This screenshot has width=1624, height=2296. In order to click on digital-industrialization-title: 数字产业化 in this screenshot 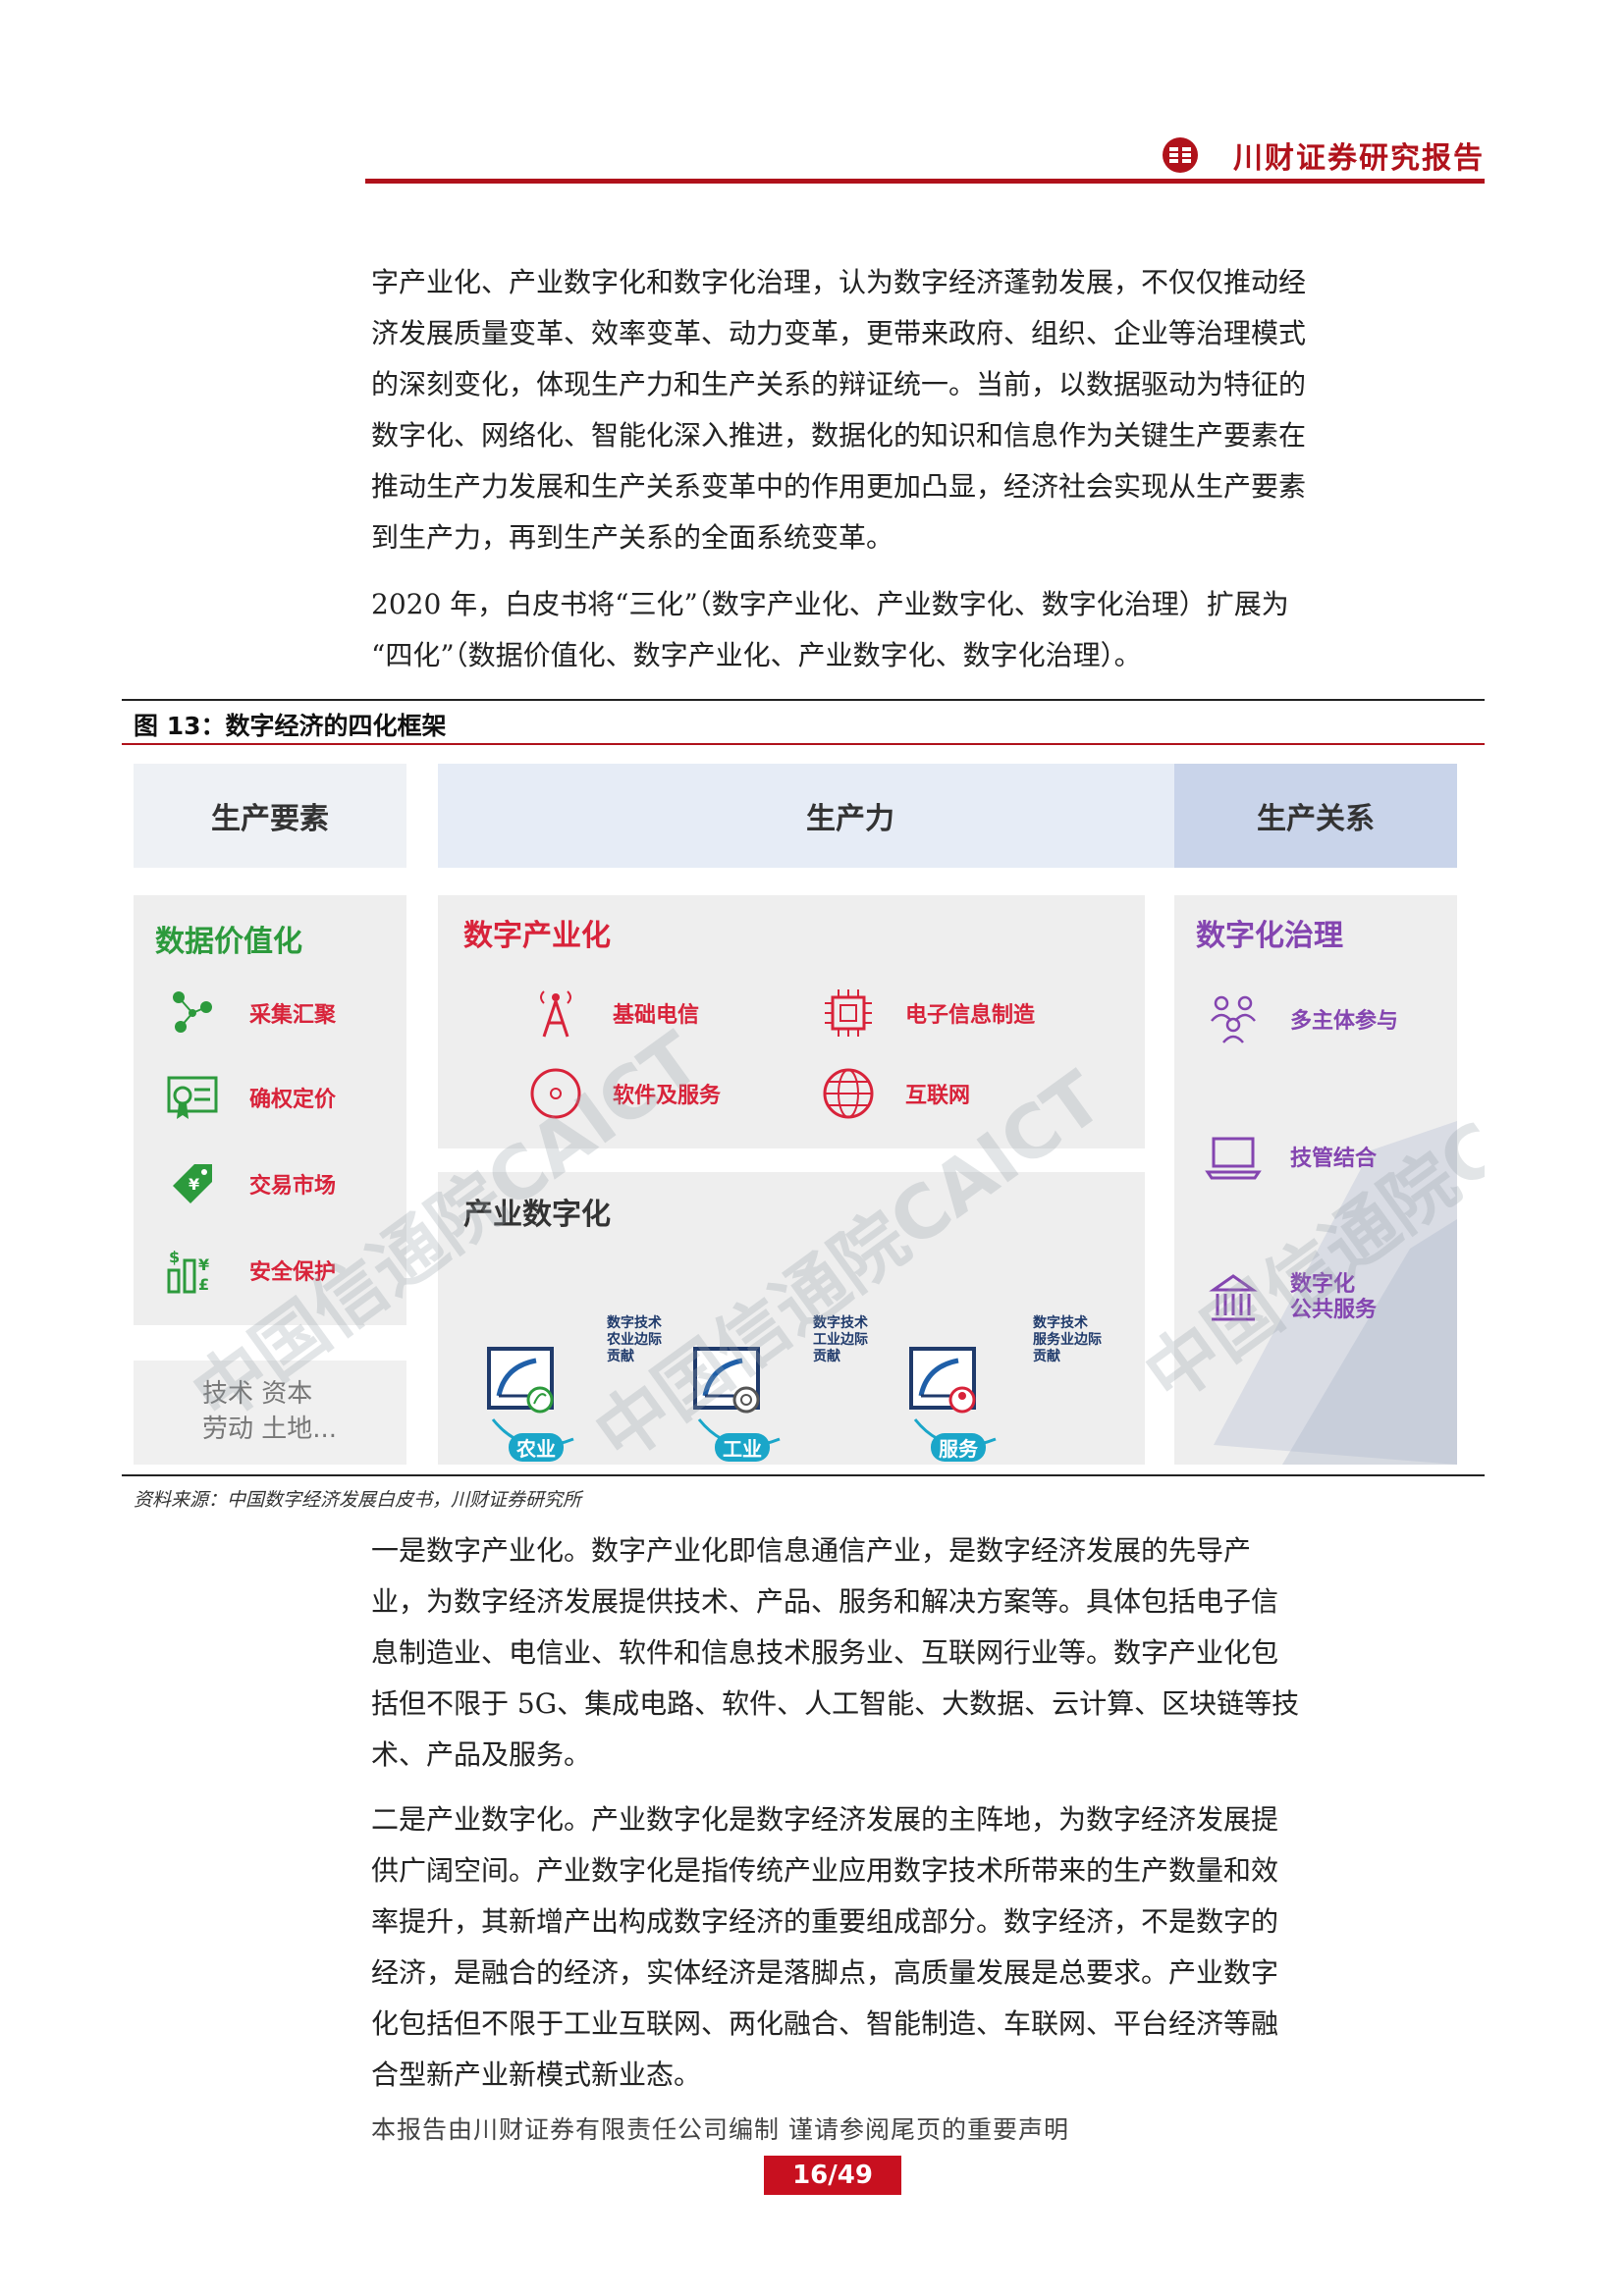, I will do `click(537, 936)`.